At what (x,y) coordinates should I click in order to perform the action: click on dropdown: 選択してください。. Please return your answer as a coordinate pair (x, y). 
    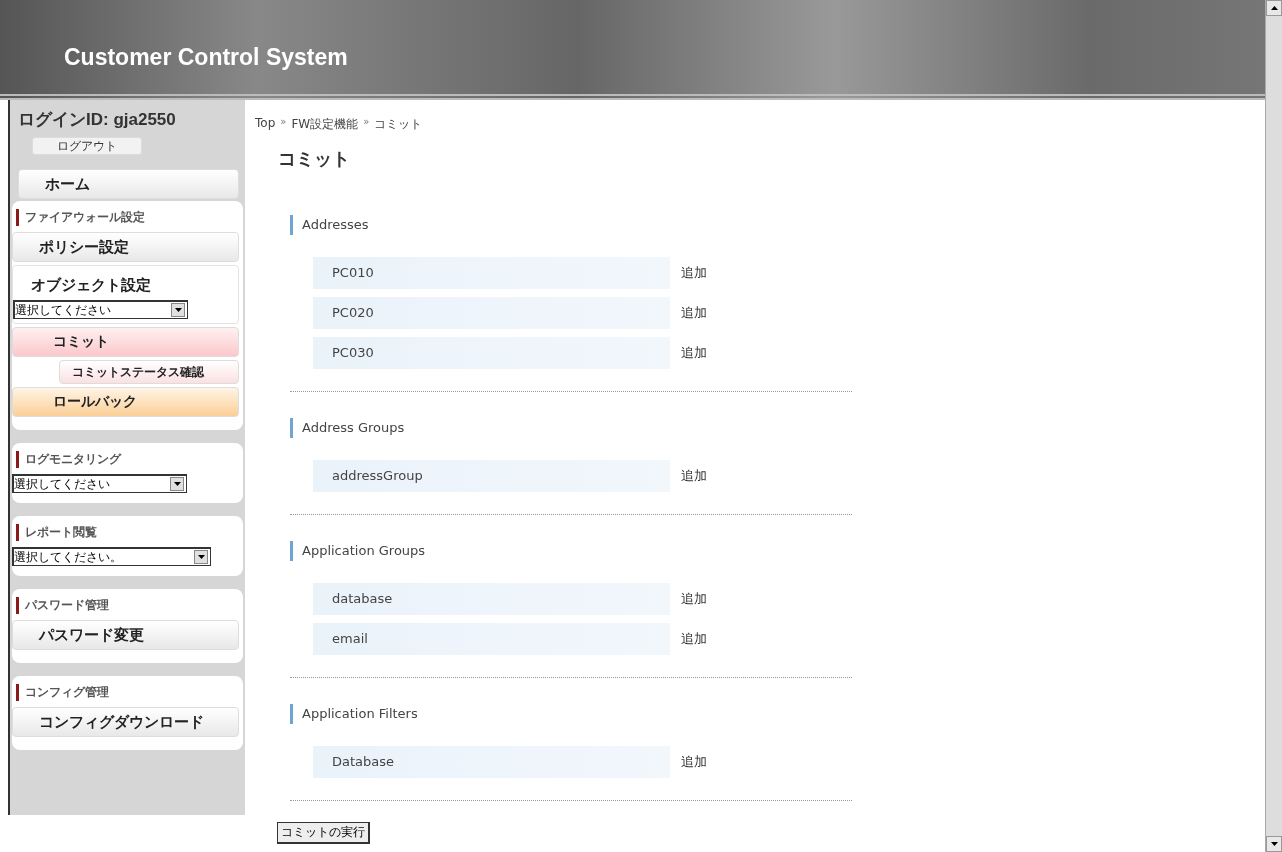
    Looking at the image, I should click on (111, 556).